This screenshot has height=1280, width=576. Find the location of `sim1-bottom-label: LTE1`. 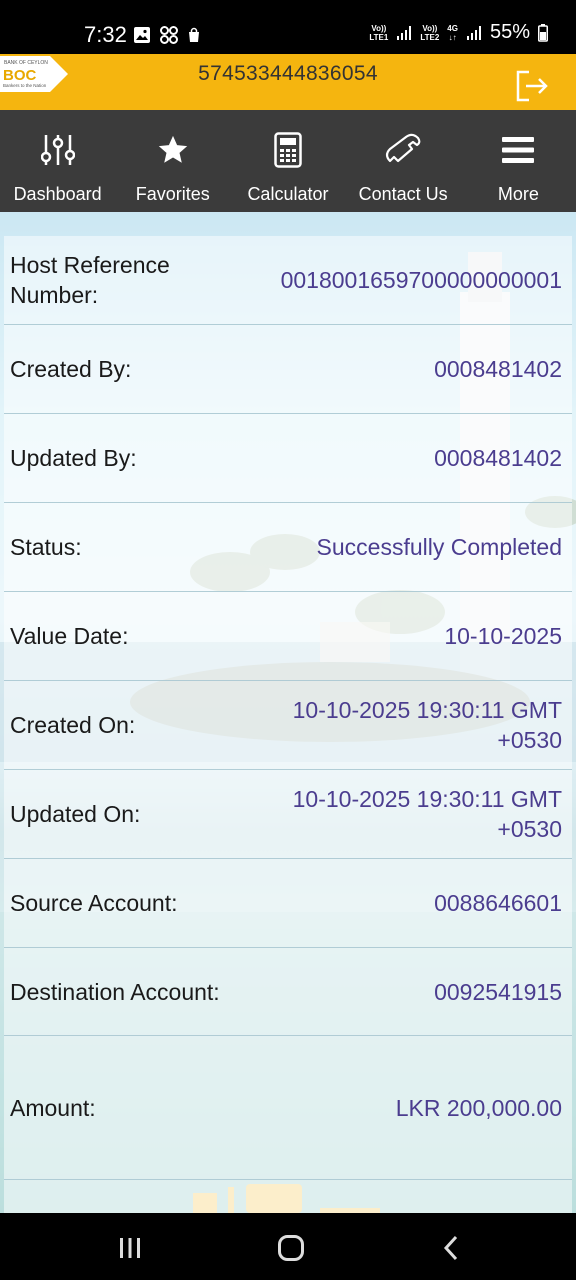

sim1-bottom-label: LTE1 is located at coordinates (379, 37).